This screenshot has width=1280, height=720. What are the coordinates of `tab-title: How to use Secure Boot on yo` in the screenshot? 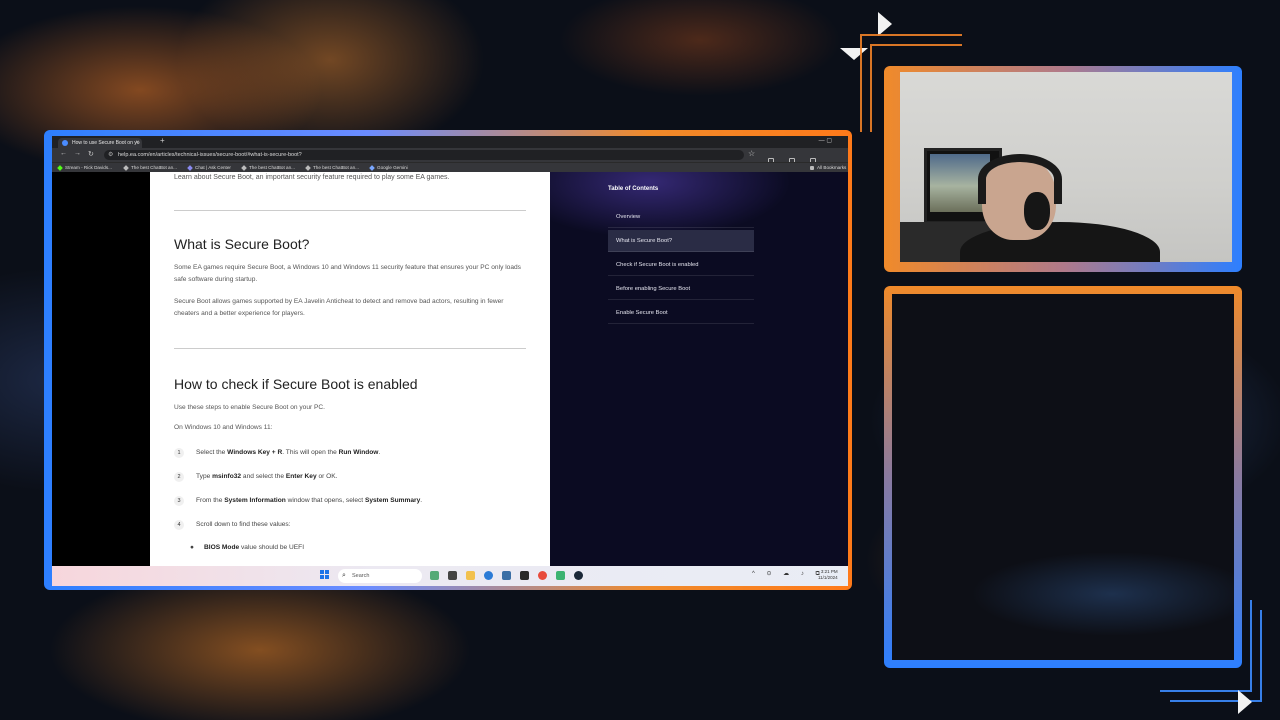 It's located at (106, 143).